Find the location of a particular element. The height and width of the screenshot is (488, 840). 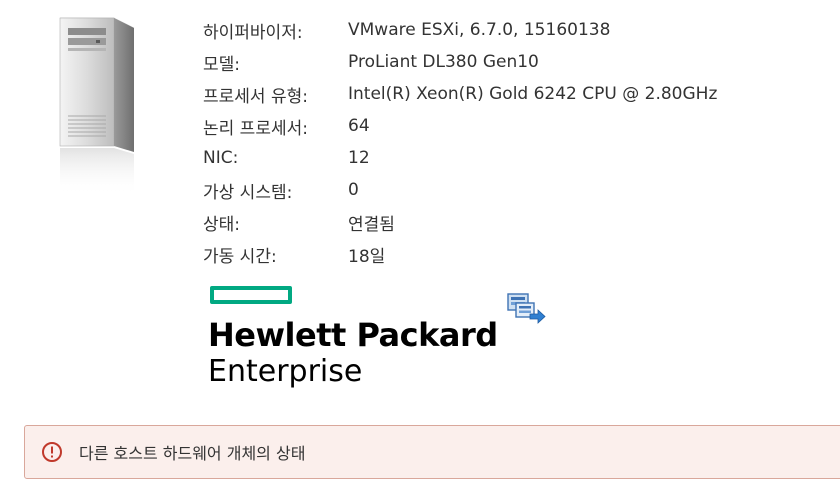

uptime-row: 가동 시간: 18일 is located at coordinates (460, 254).